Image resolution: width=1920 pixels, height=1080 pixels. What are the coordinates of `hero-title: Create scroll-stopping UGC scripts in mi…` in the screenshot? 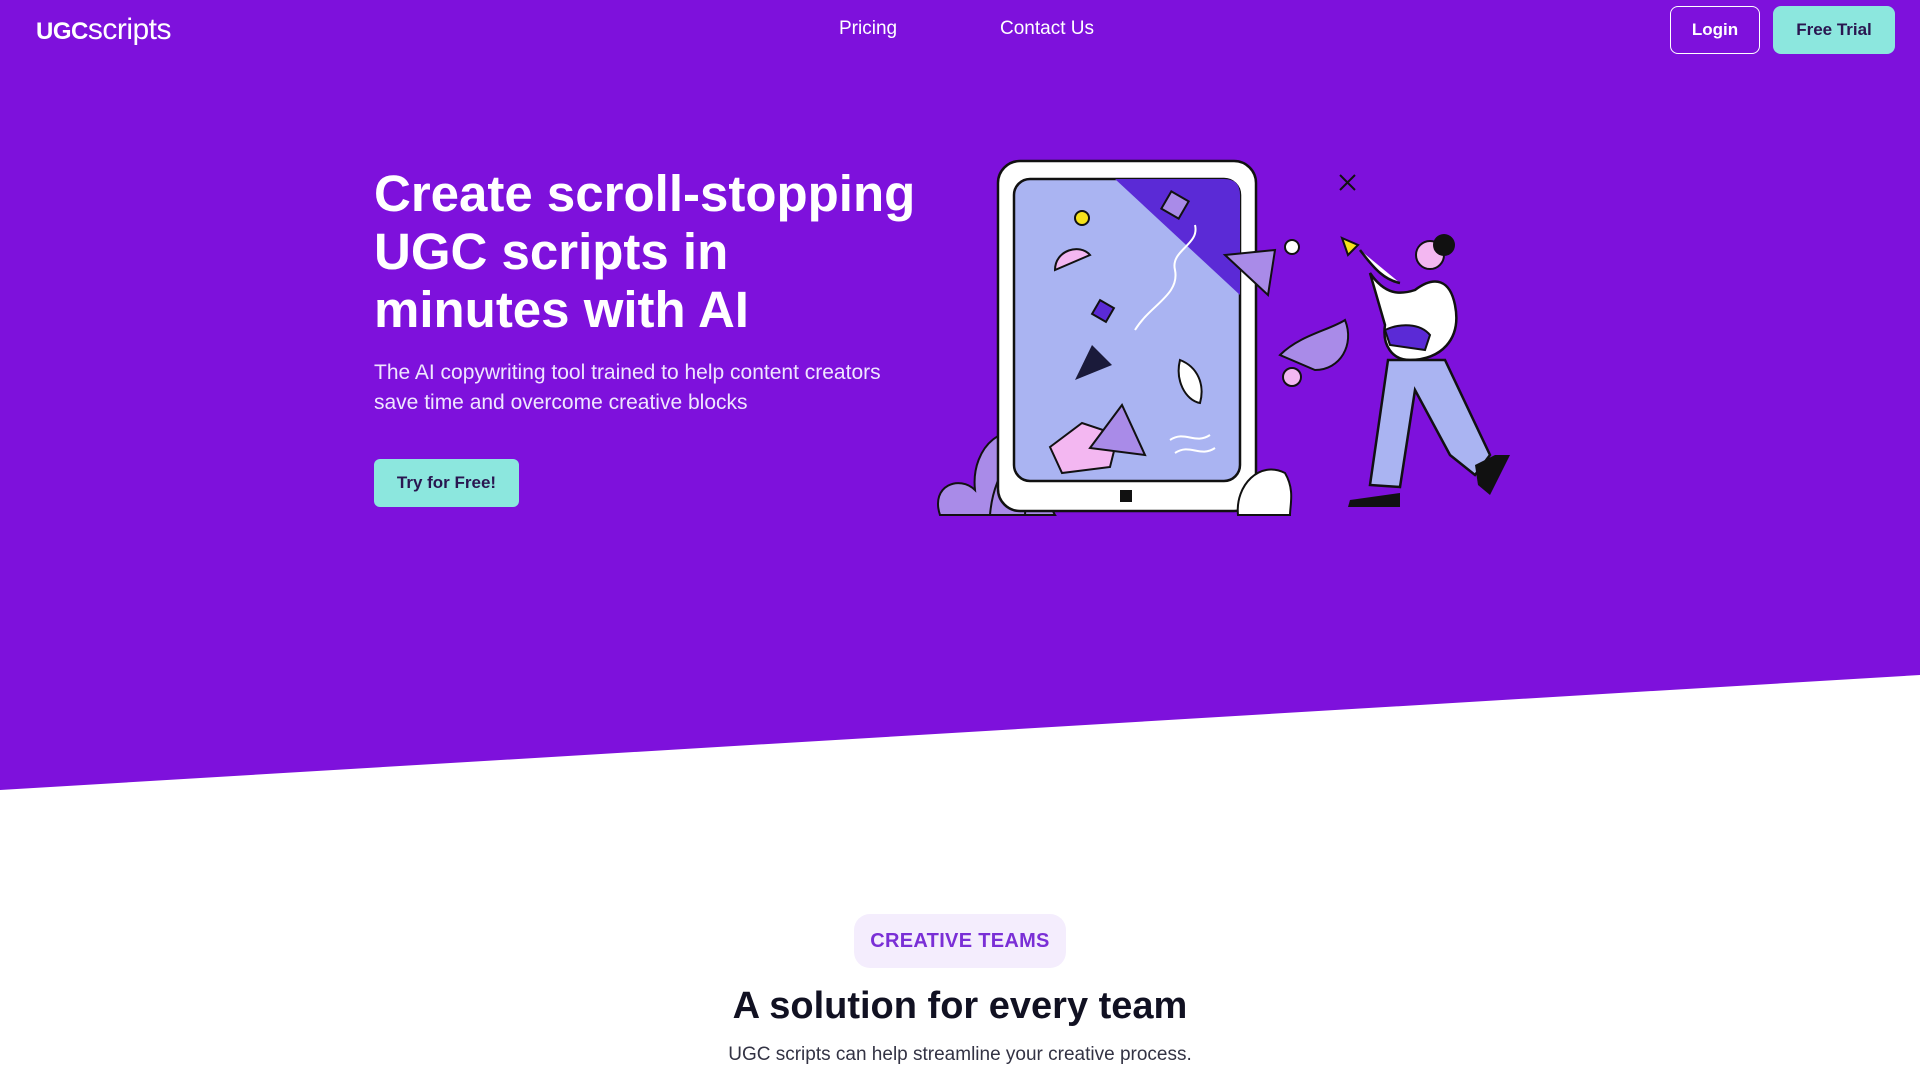 It's located at (645, 251).